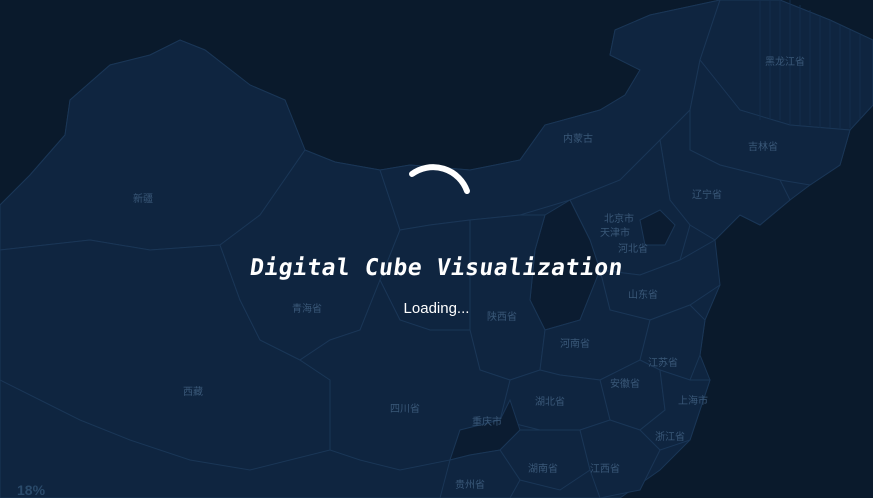 This screenshot has width=873, height=498. I want to click on map-label-sichuan: 四川省, so click(405, 408).